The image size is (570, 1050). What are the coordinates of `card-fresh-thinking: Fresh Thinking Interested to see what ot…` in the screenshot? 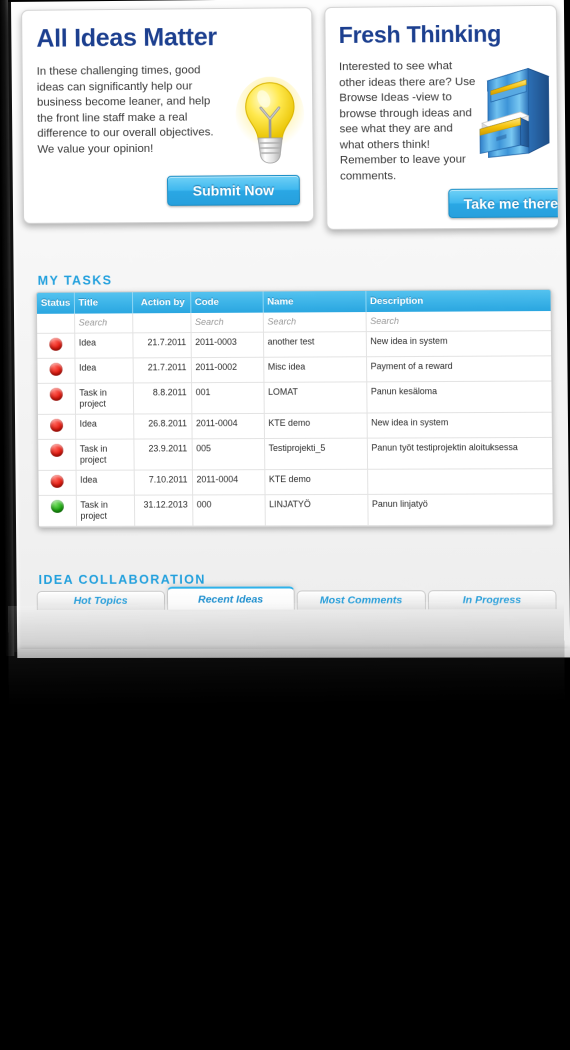 It's located at (442, 117).